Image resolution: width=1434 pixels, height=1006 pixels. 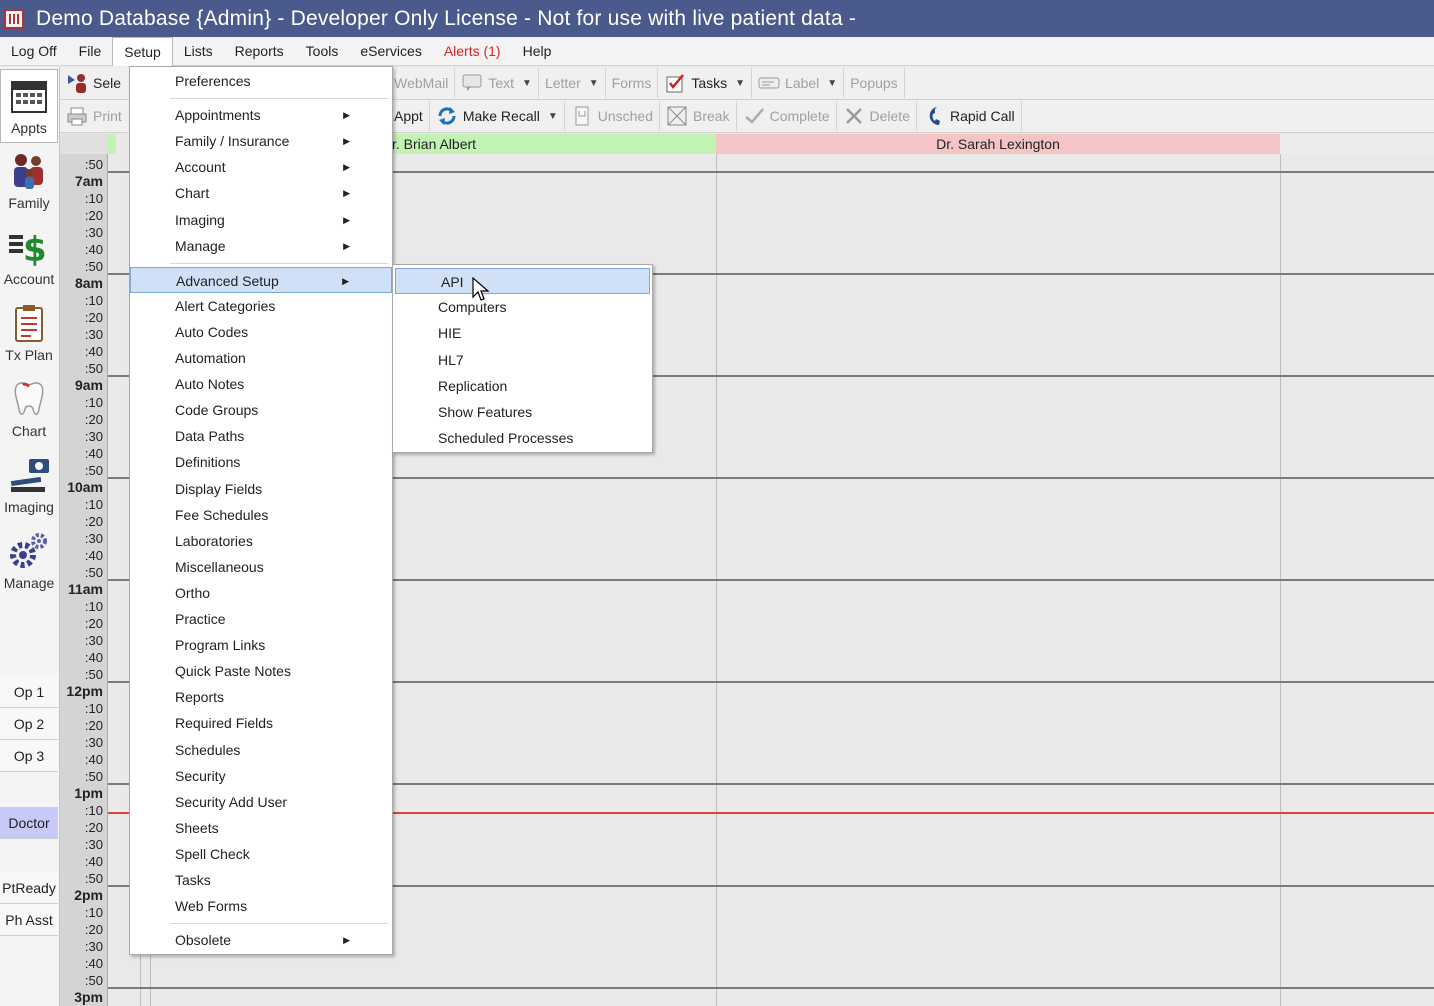 What do you see at coordinates (261, 645) in the screenshot?
I see `setup-menu-item-program-links: Program Links` at bounding box center [261, 645].